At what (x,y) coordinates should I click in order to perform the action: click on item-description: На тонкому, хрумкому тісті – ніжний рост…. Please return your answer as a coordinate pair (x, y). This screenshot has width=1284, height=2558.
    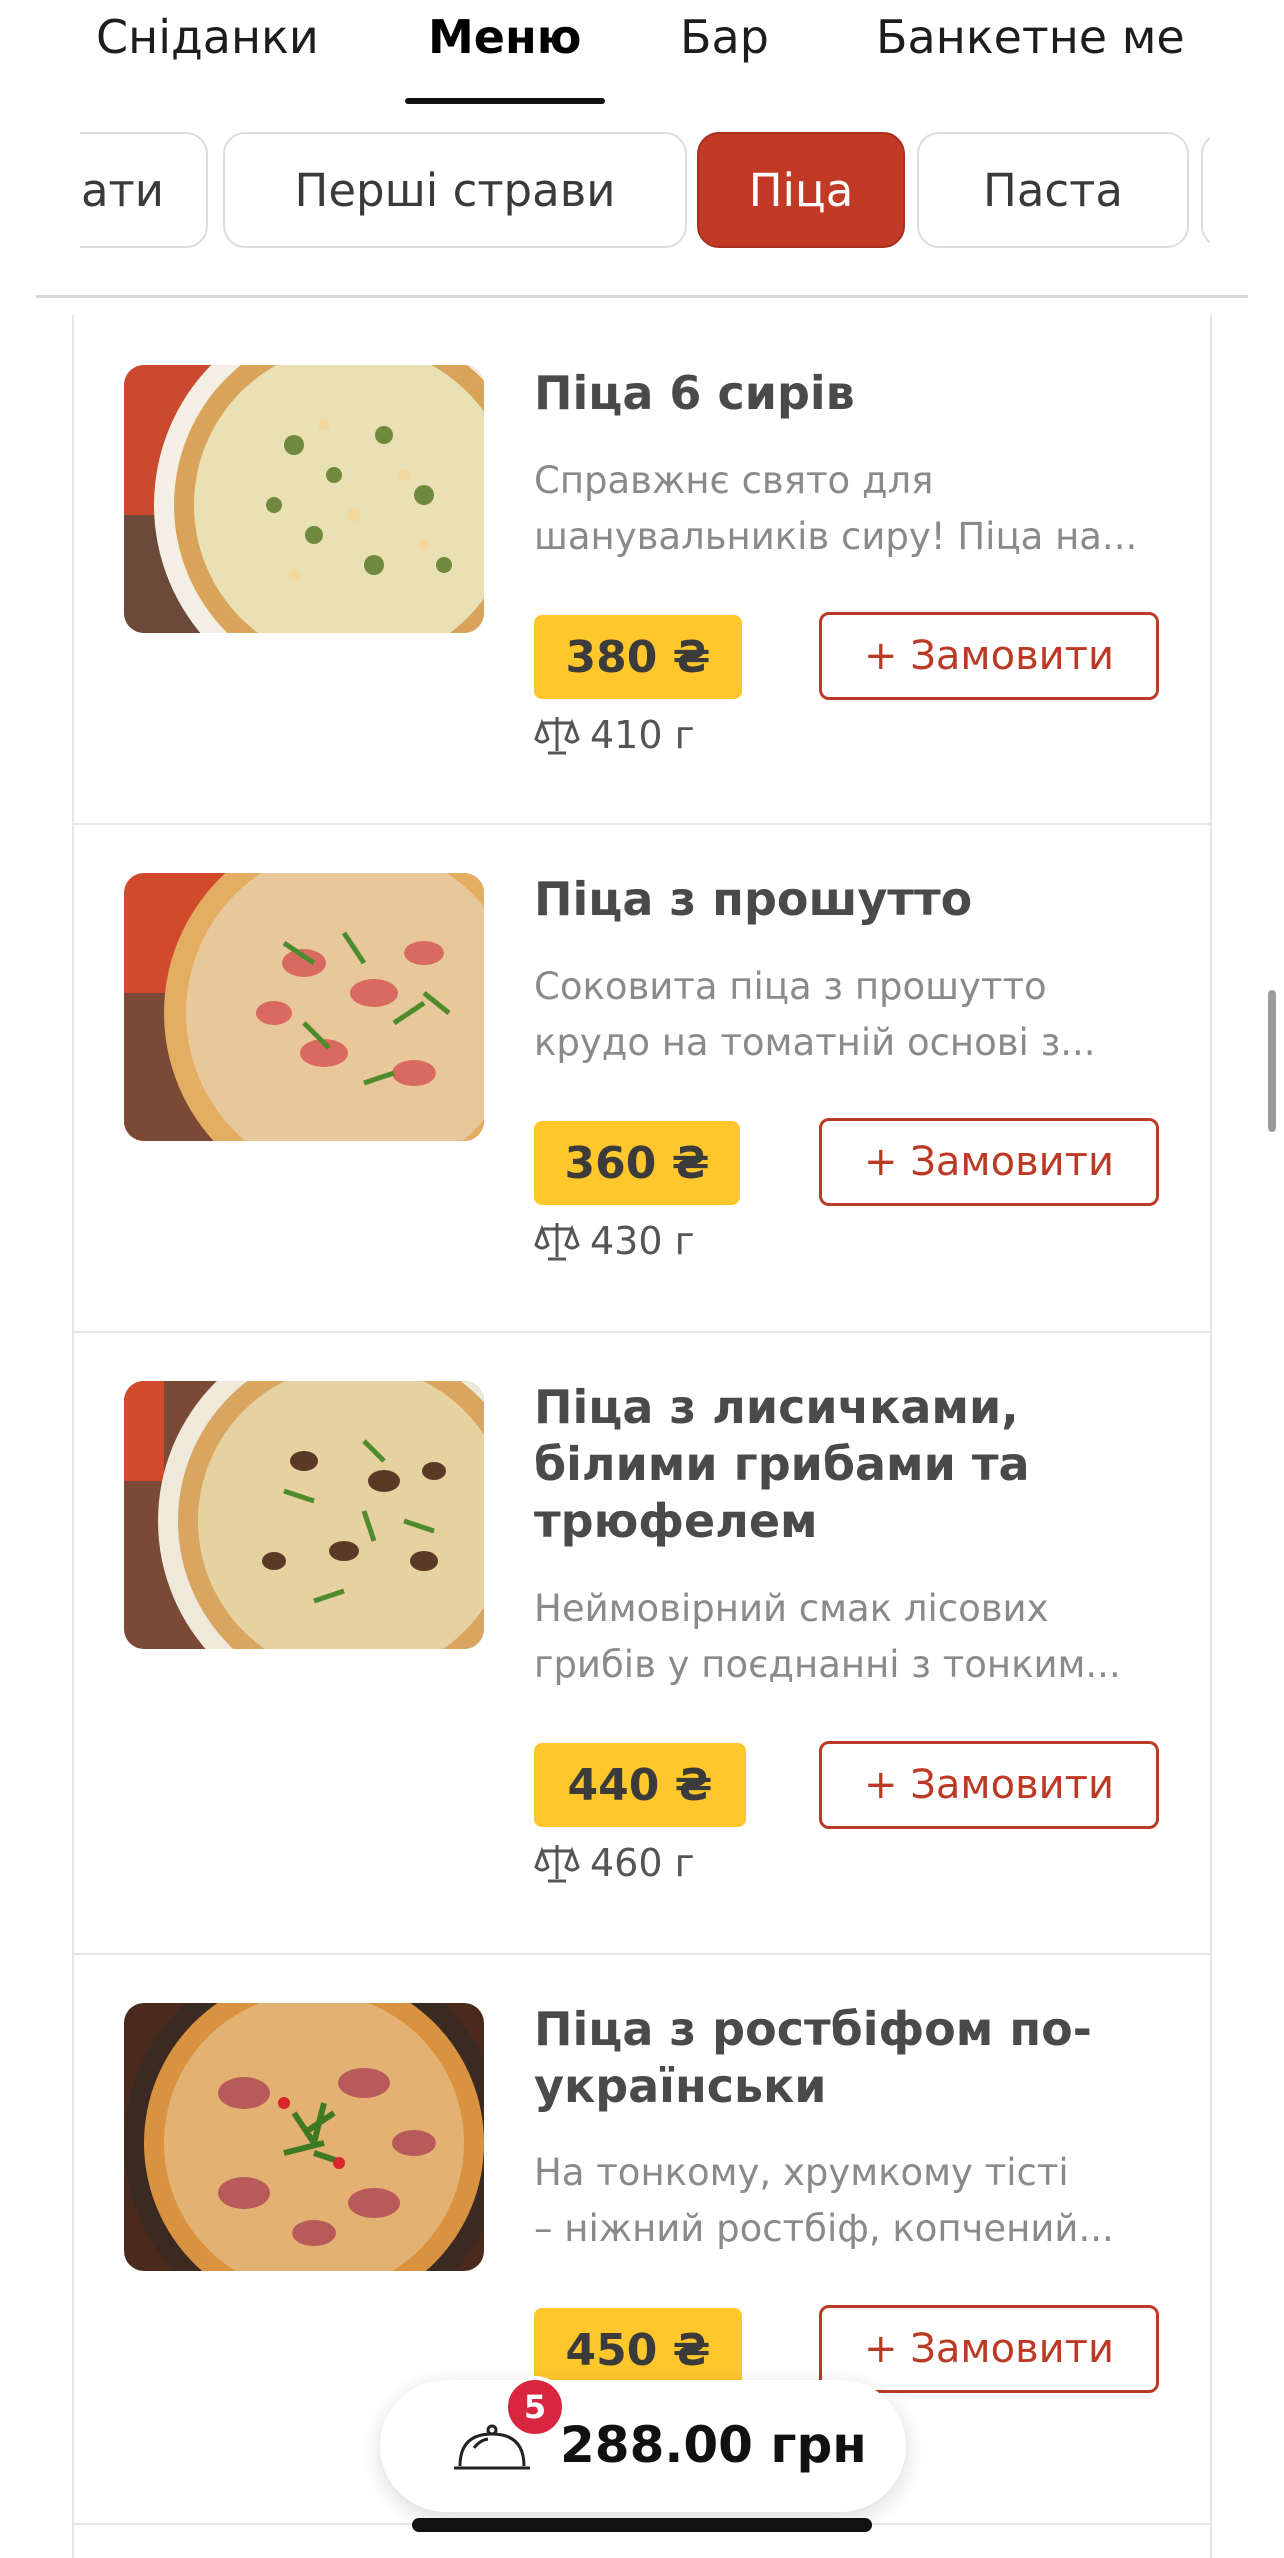
    Looking at the image, I should click on (854, 2201).